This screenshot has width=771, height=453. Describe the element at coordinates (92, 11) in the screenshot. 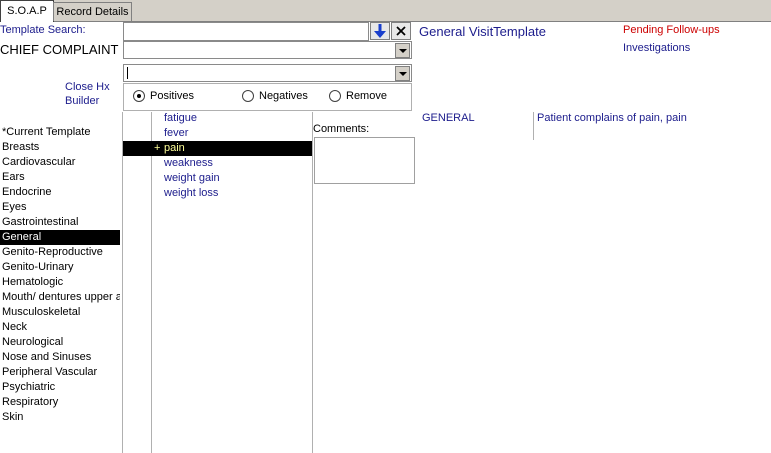

I see `tab-record-details: Record Details` at that location.